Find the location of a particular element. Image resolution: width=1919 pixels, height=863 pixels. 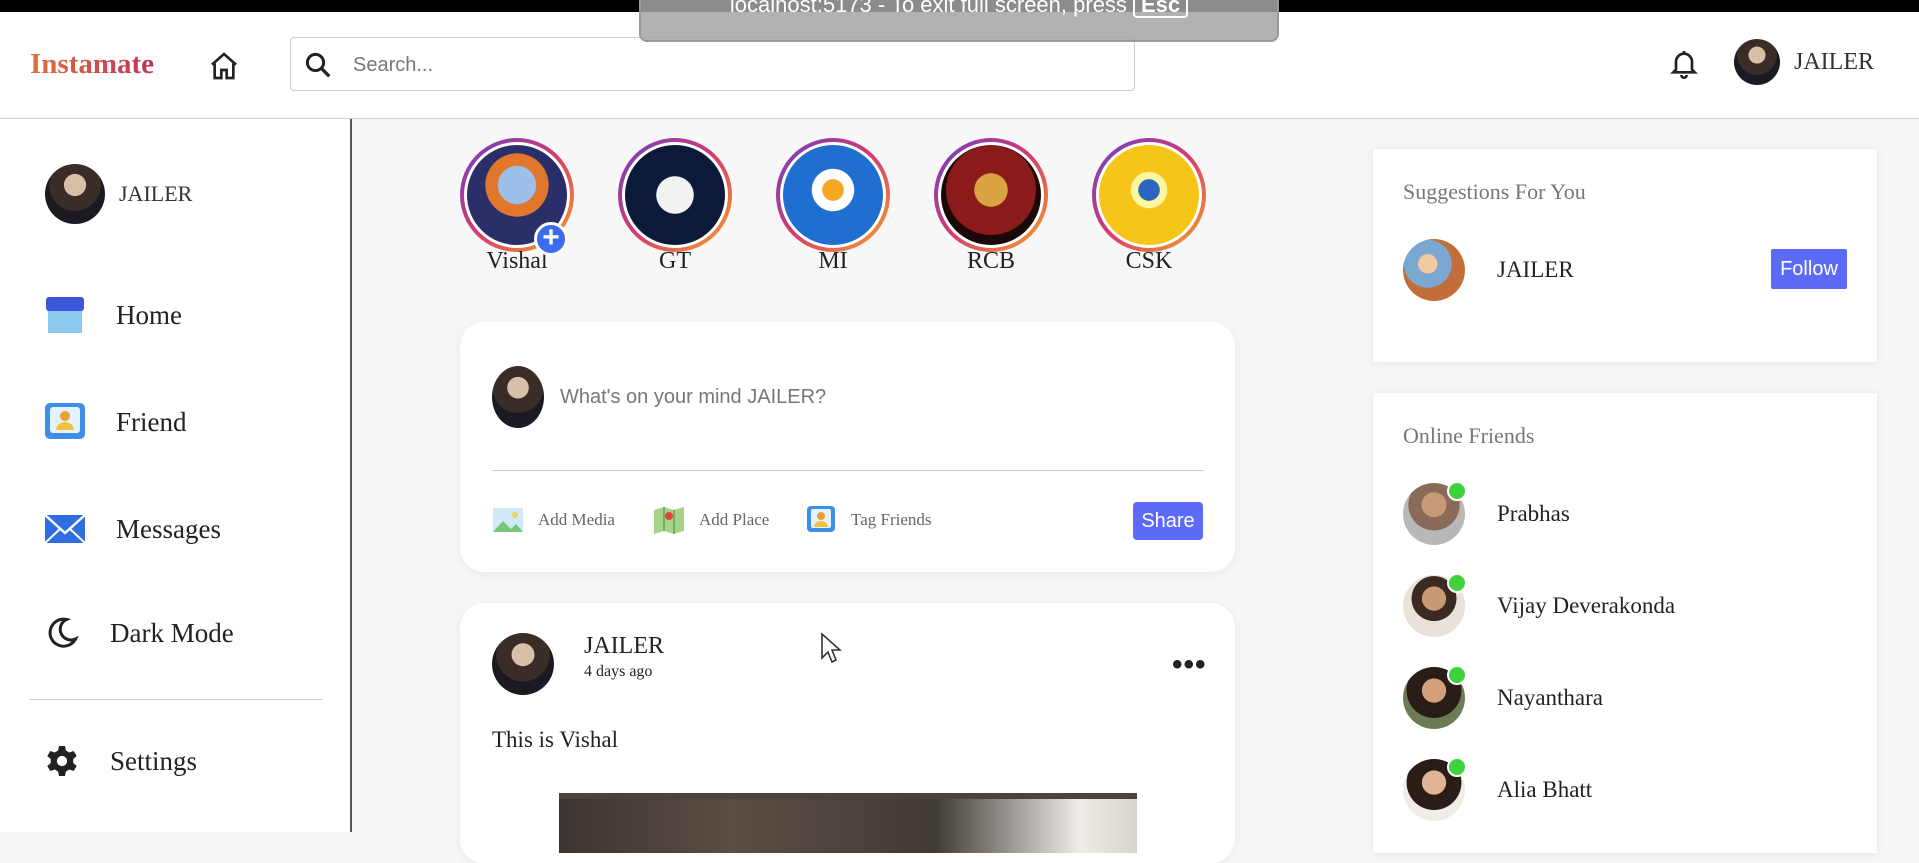

add-media-label: Add Media is located at coordinates (576, 519).